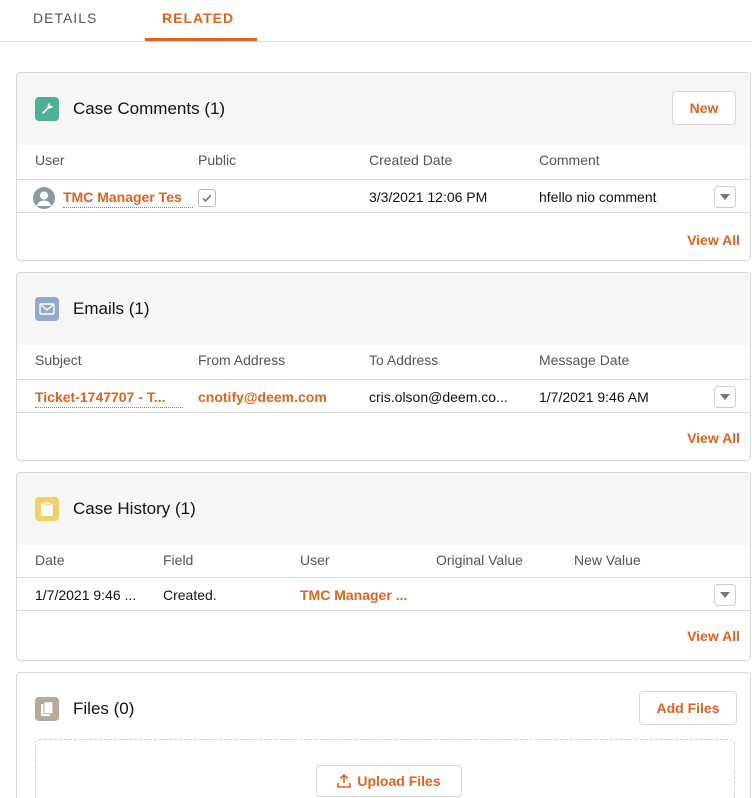  What do you see at coordinates (190, 595) in the screenshot?
I see `history-field: Created.` at bounding box center [190, 595].